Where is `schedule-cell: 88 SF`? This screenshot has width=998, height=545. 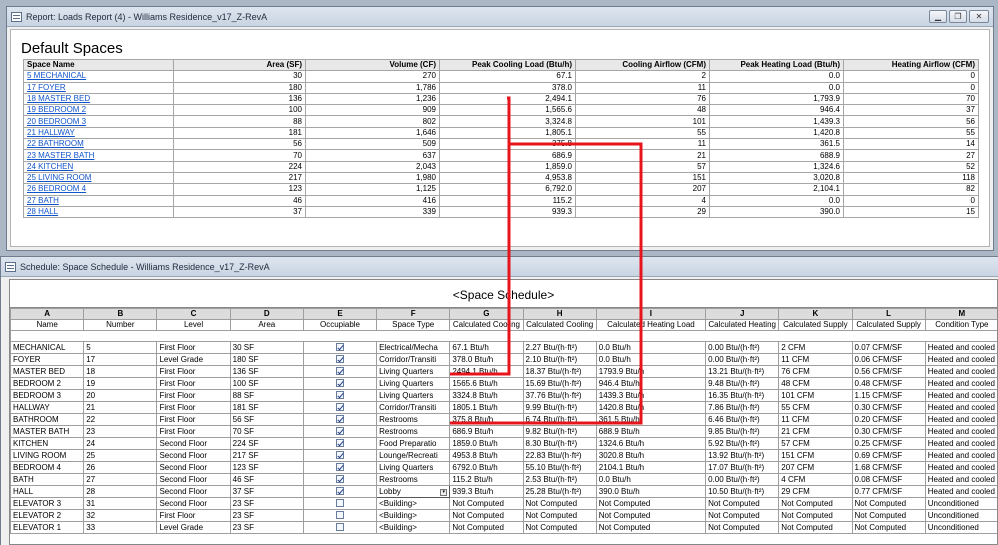
schedule-cell: 88 SF is located at coordinates (266, 395).